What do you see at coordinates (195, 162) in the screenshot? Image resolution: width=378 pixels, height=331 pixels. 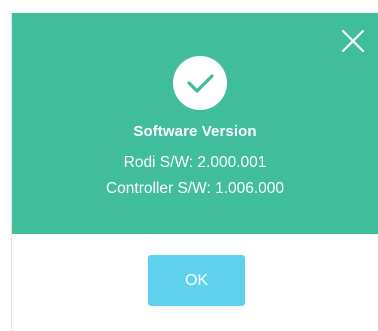 I see `rodi-version-text: Rodi S/W: 2.000.001` at bounding box center [195, 162].